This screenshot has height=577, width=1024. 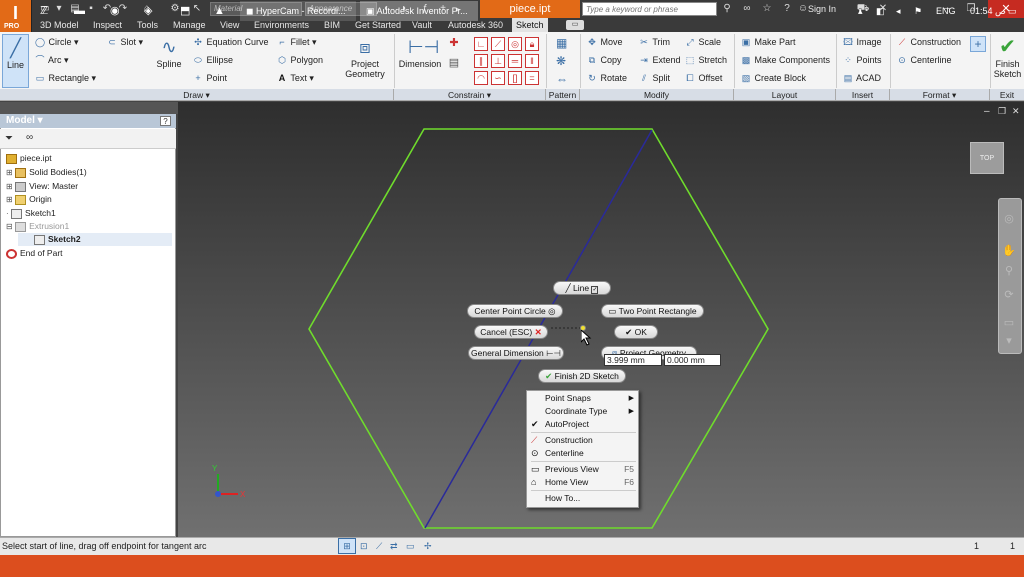 What do you see at coordinates (124, 42) in the screenshot?
I see `slot-button: ⊂ Slot ▾` at bounding box center [124, 42].